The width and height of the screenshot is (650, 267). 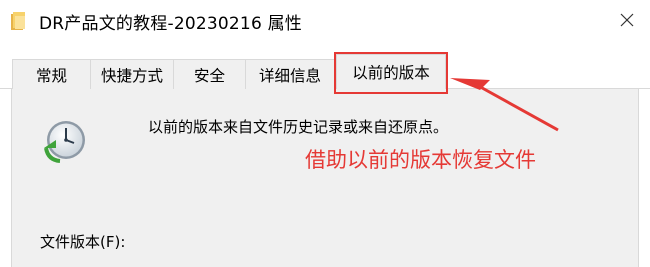 I want to click on tab-label: 以前的版本, so click(x=391, y=73).